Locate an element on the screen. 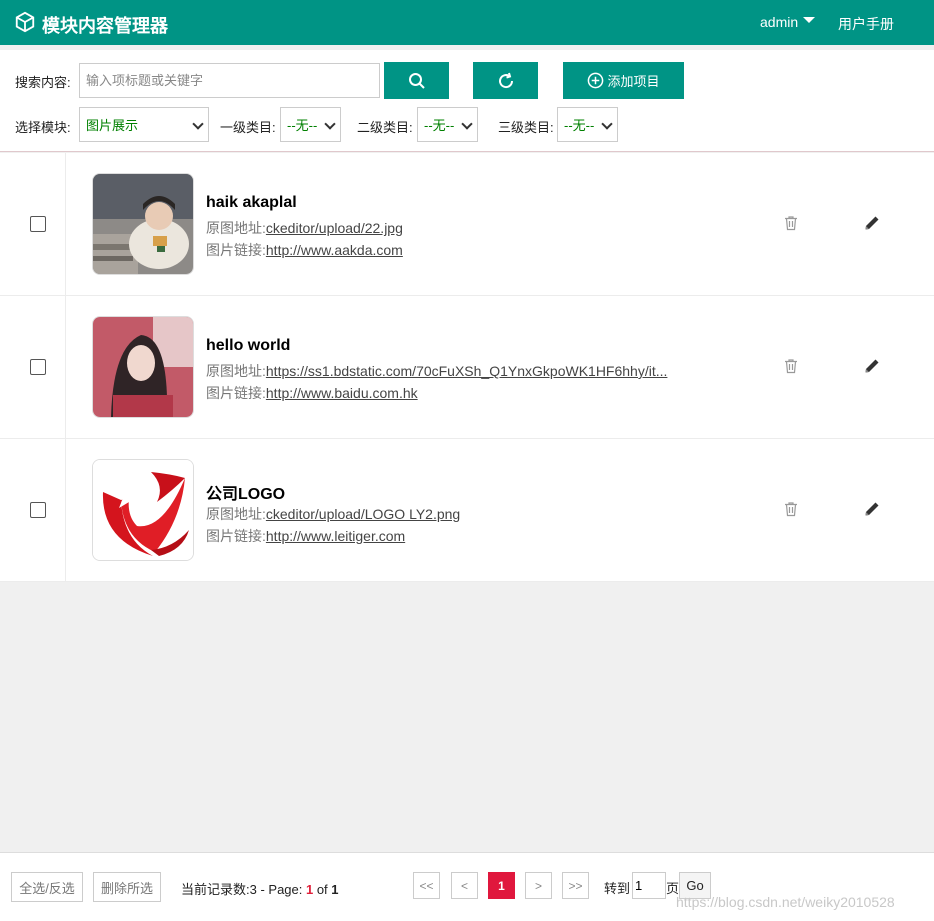 The image size is (934, 921). page-info: 当前记录数:3 - Page: 1 of 1 is located at coordinates (260, 888).